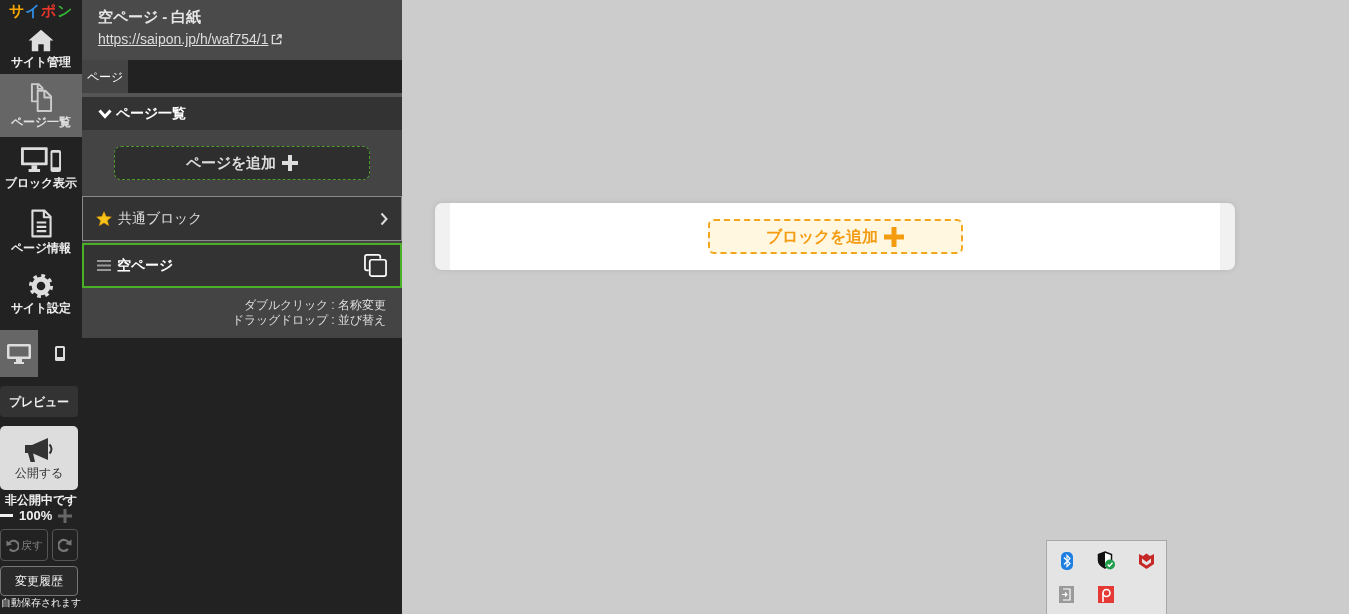 The height and width of the screenshot is (614, 1349). I want to click on nav-item: ブロック表示, so click(41, 168).